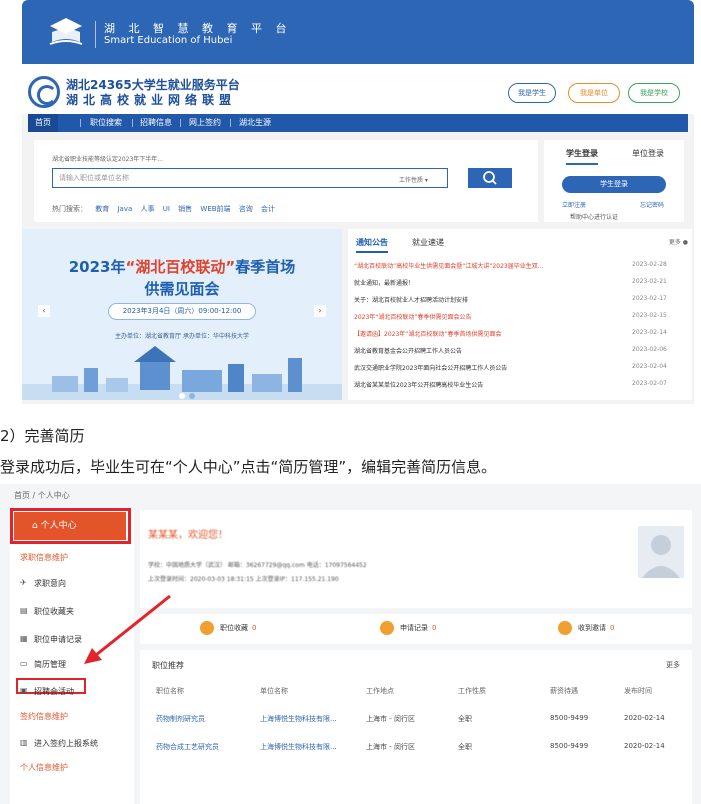 The height and width of the screenshot is (804, 701). What do you see at coordinates (43, 123) in the screenshot?
I see `nav-home: 首页` at bounding box center [43, 123].